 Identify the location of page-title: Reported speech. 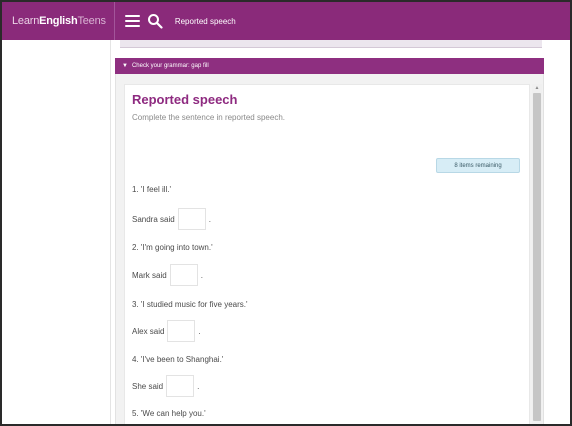
(205, 21).